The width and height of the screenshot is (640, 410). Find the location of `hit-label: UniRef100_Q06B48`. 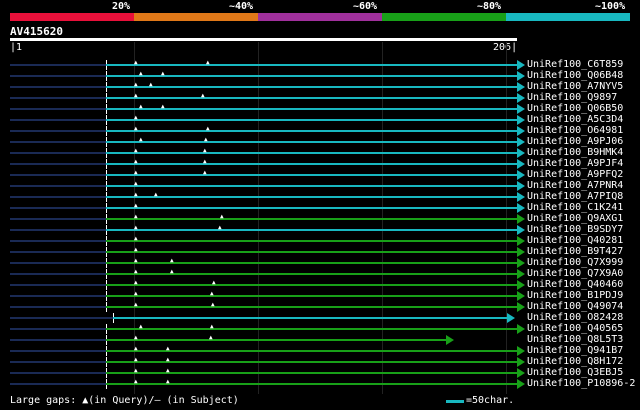

hit-label: UniRef100_Q06B48 is located at coordinates (575, 75).